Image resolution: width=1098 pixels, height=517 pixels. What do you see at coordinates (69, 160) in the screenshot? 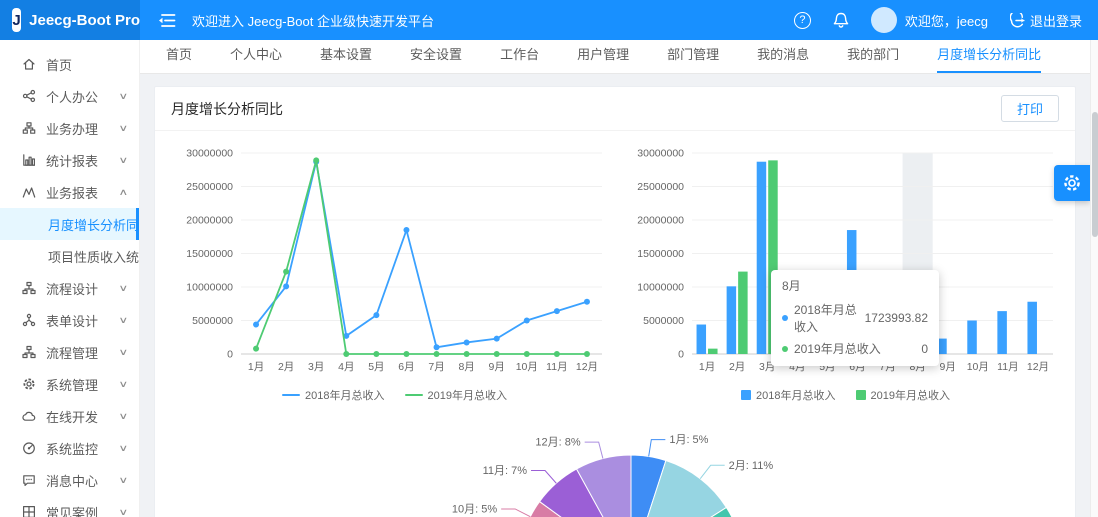
I see `sidebar-item-统计报表: 统计报表 ∨` at bounding box center [69, 160].